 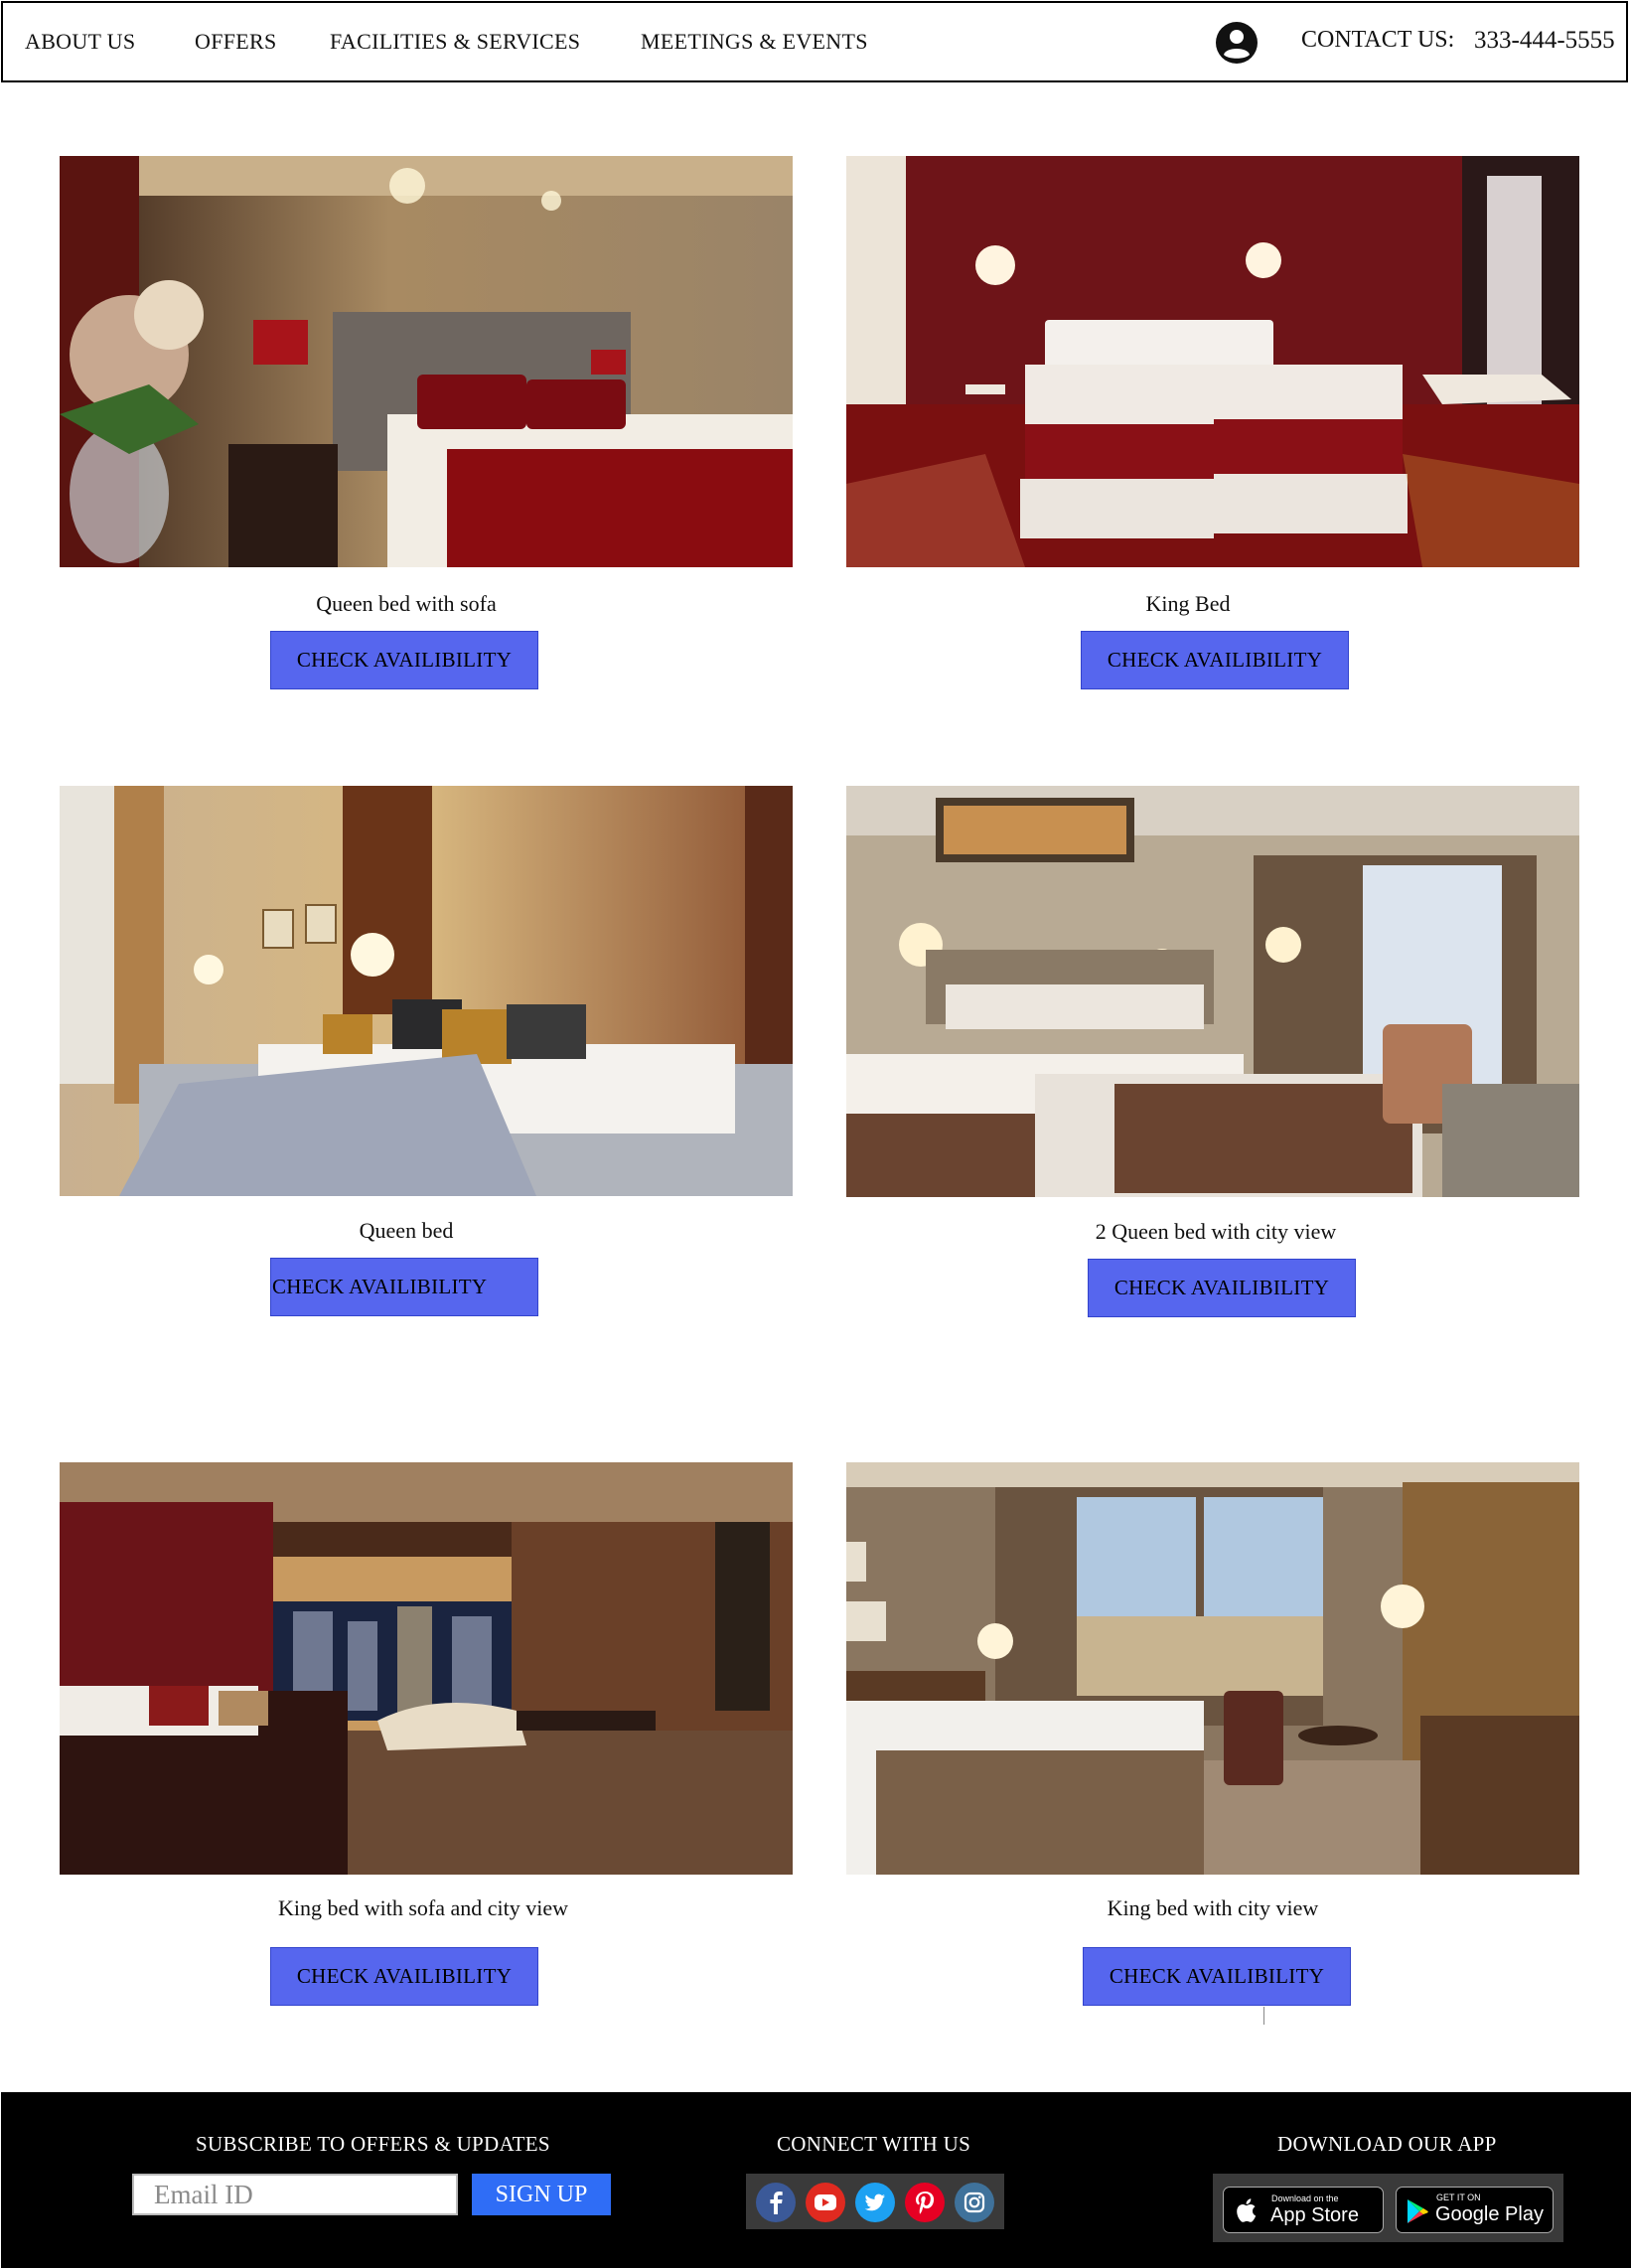 I want to click on room-photo-2-queen-city-view, so click(x=1213, y=991).